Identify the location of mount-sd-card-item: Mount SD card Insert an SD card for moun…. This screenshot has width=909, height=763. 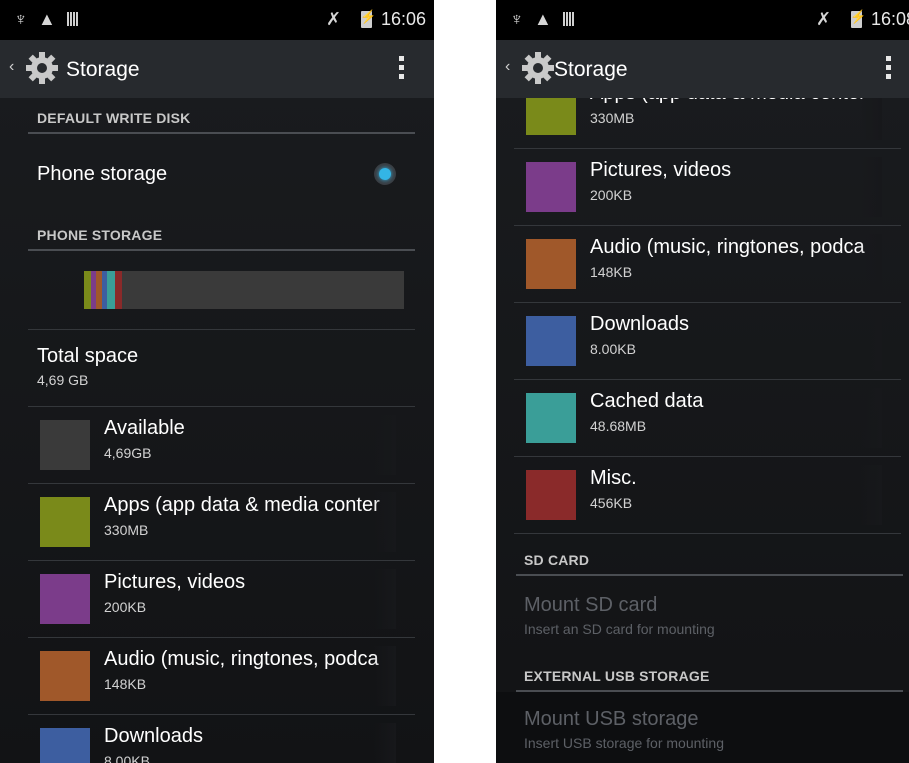
(702, 611).